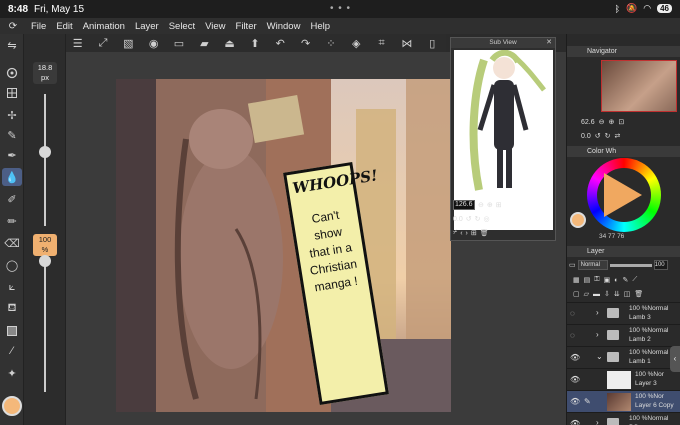  Describe the element at coordinates (630, 265) in the screenshot. I see `layer-opacity-slider` at that location.